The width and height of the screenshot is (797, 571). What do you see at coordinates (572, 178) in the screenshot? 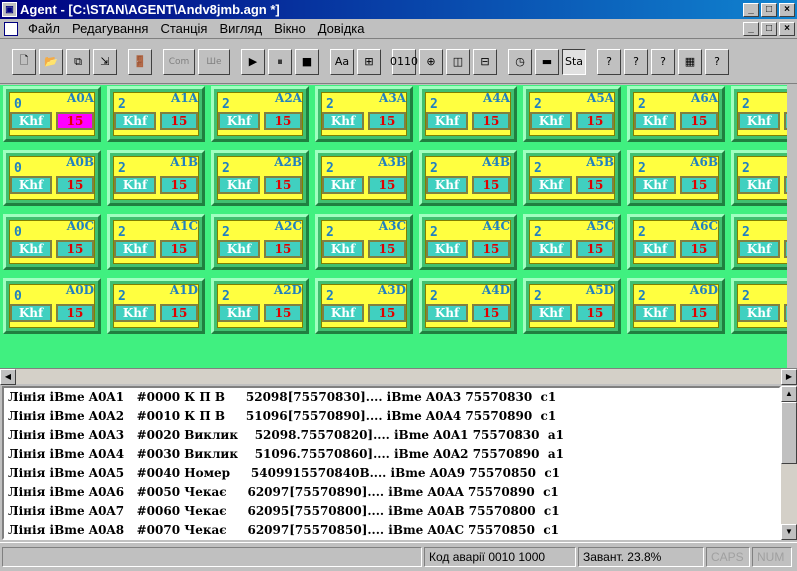
I see `station-cell: 2 A5B Khf 15` at bounding box center [572, 178].